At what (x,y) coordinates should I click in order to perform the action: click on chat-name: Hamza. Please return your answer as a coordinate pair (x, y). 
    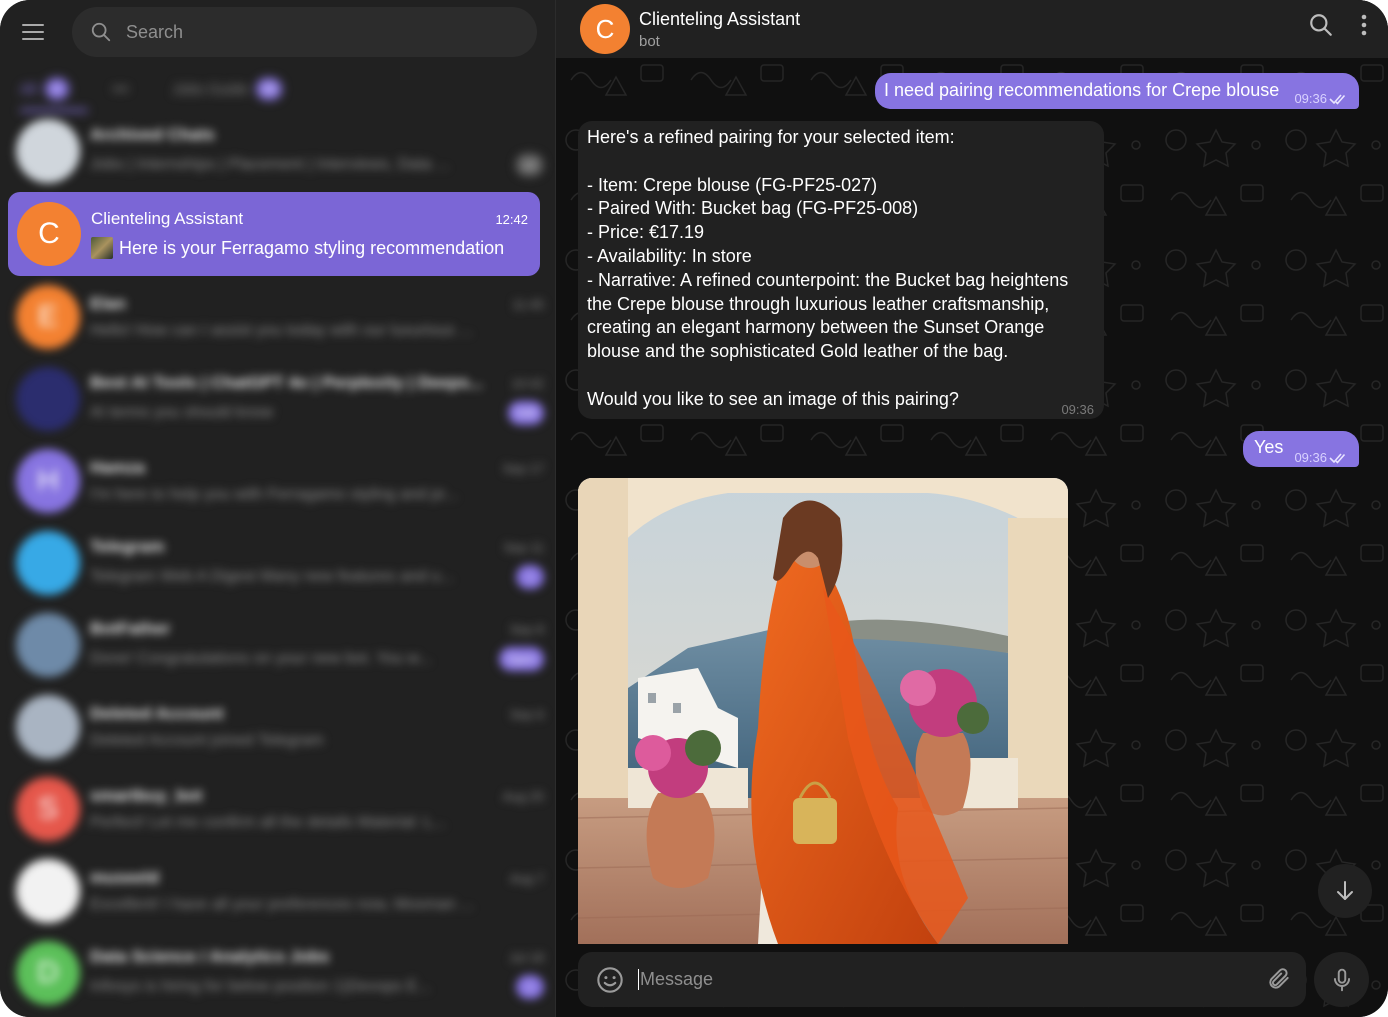
    Looking at the image, I should click on (117, 467).